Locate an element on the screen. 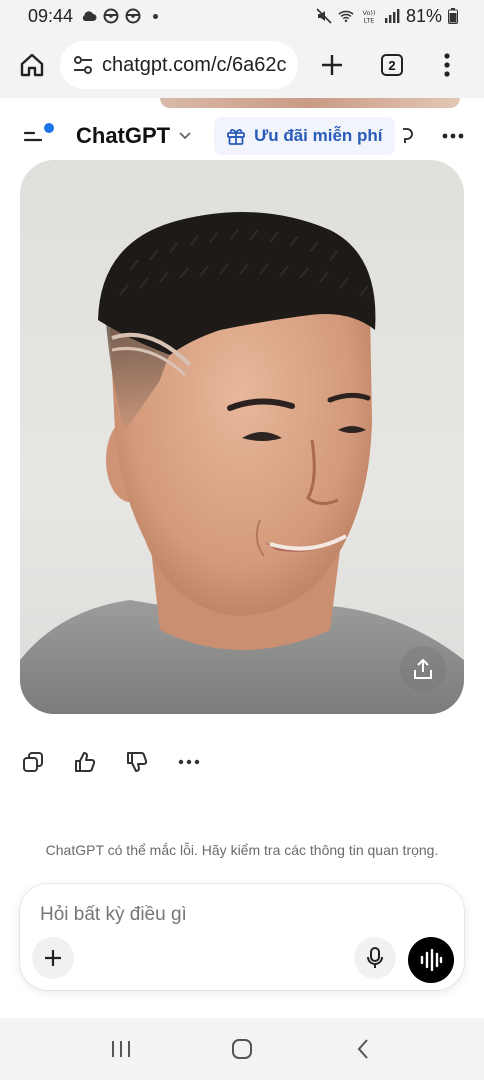  share-button is located at coordinates (423, 669).